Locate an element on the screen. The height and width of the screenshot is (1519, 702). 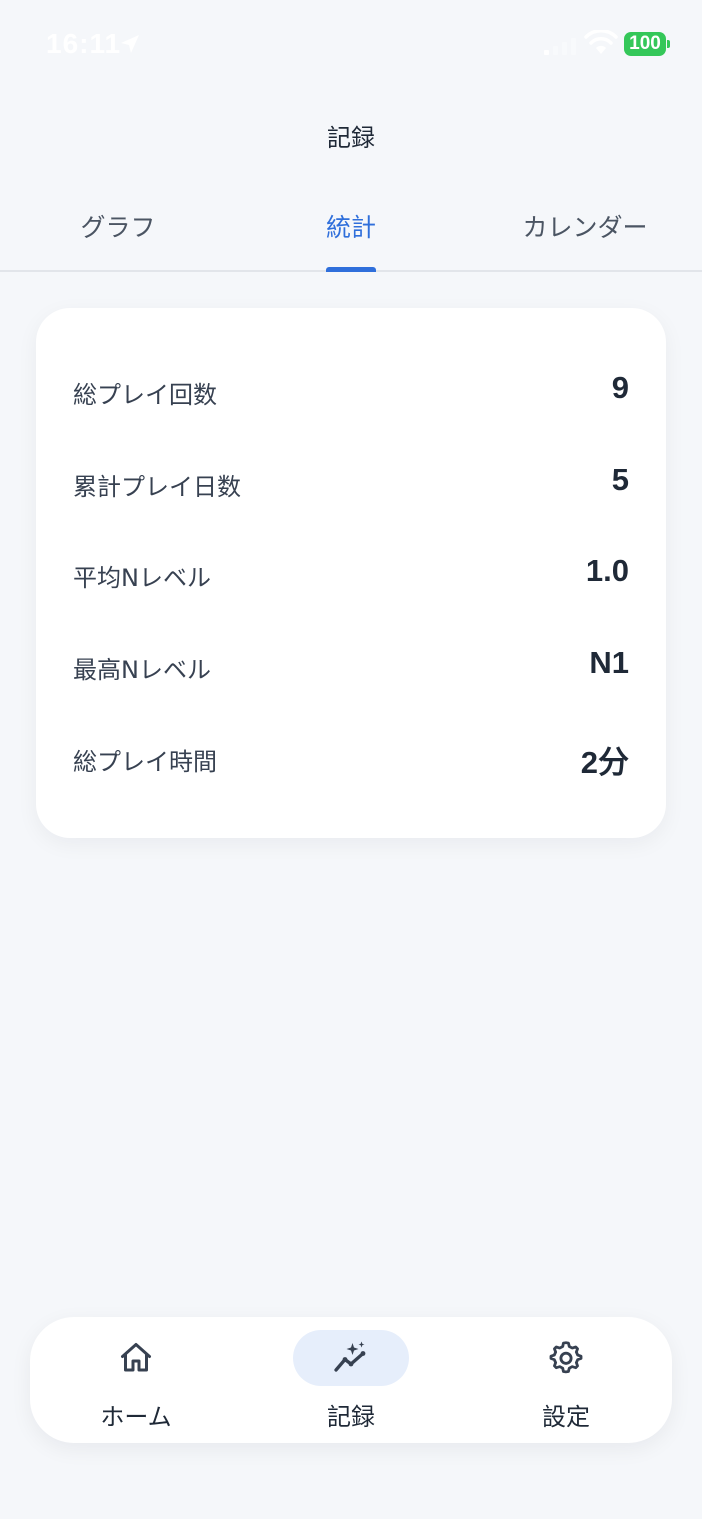
sparkle-chart-icon is located at coordinates (350, 1356).